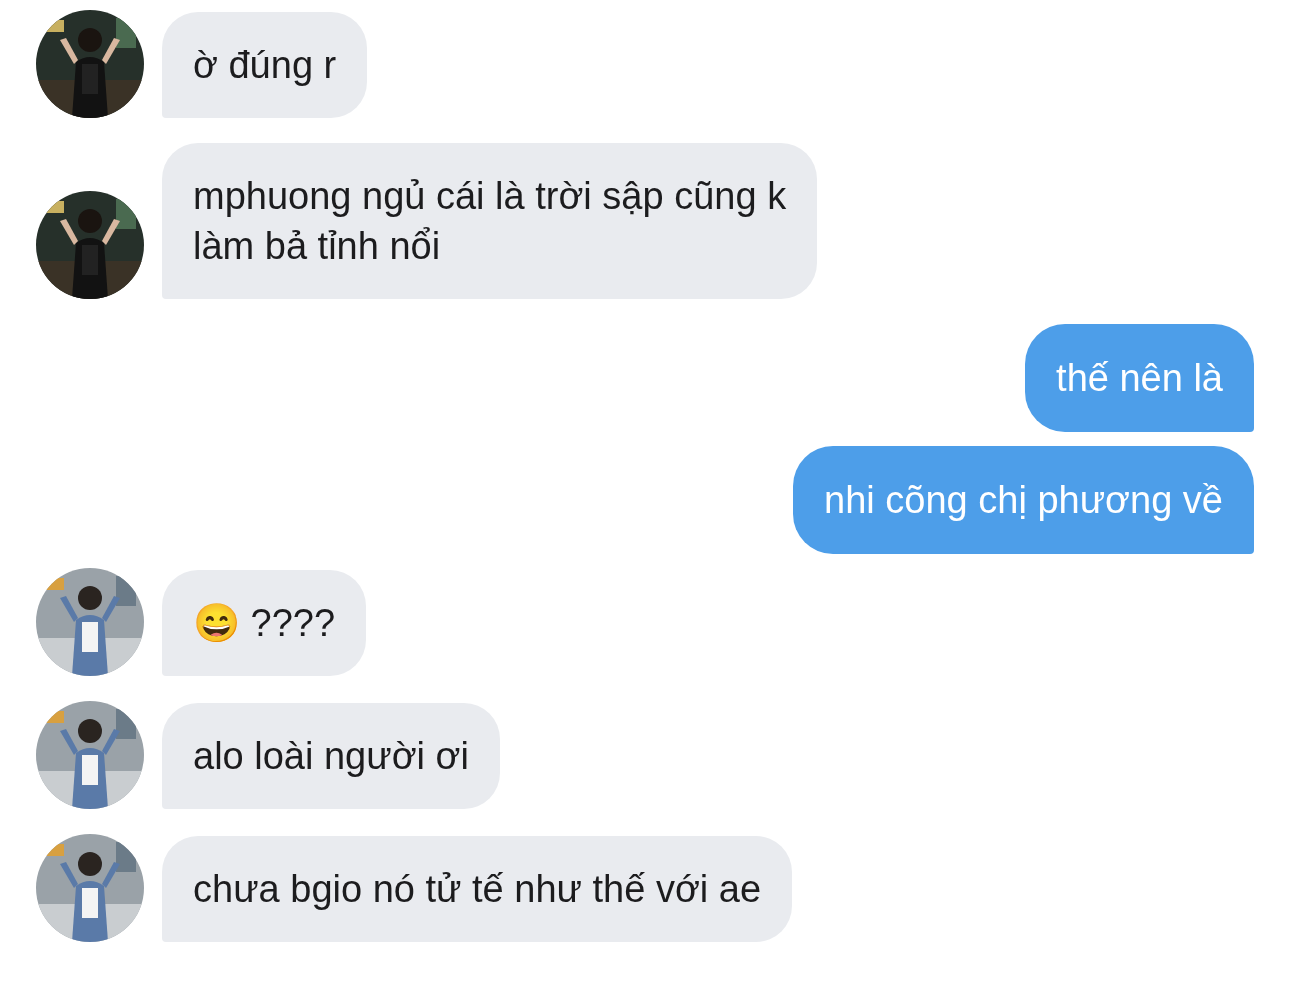 The width and height of the screenshot is (1290, 1005). What do you see at coordinates (1139, 378) in the screenshot?
I see `message-bubble: thế nên là` at bounding box center [1139, 378].